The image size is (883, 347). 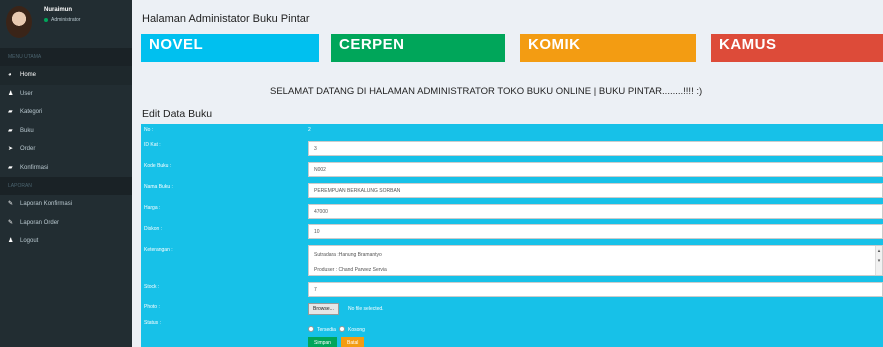 What do you see at coordinates (152, 307) in the screenshot?
I see `photo-label: Photo :` at bounding box center [152, 307].